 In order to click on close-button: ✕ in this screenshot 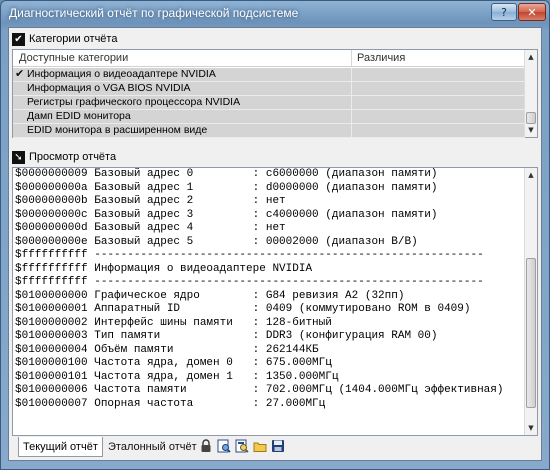, I will do `click(532, 12)`.